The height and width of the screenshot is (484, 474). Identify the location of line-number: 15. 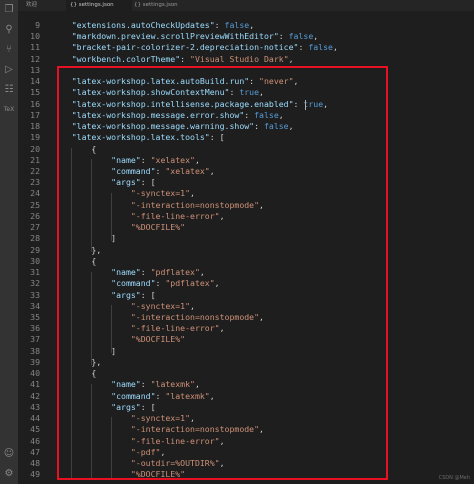
(35, 92).